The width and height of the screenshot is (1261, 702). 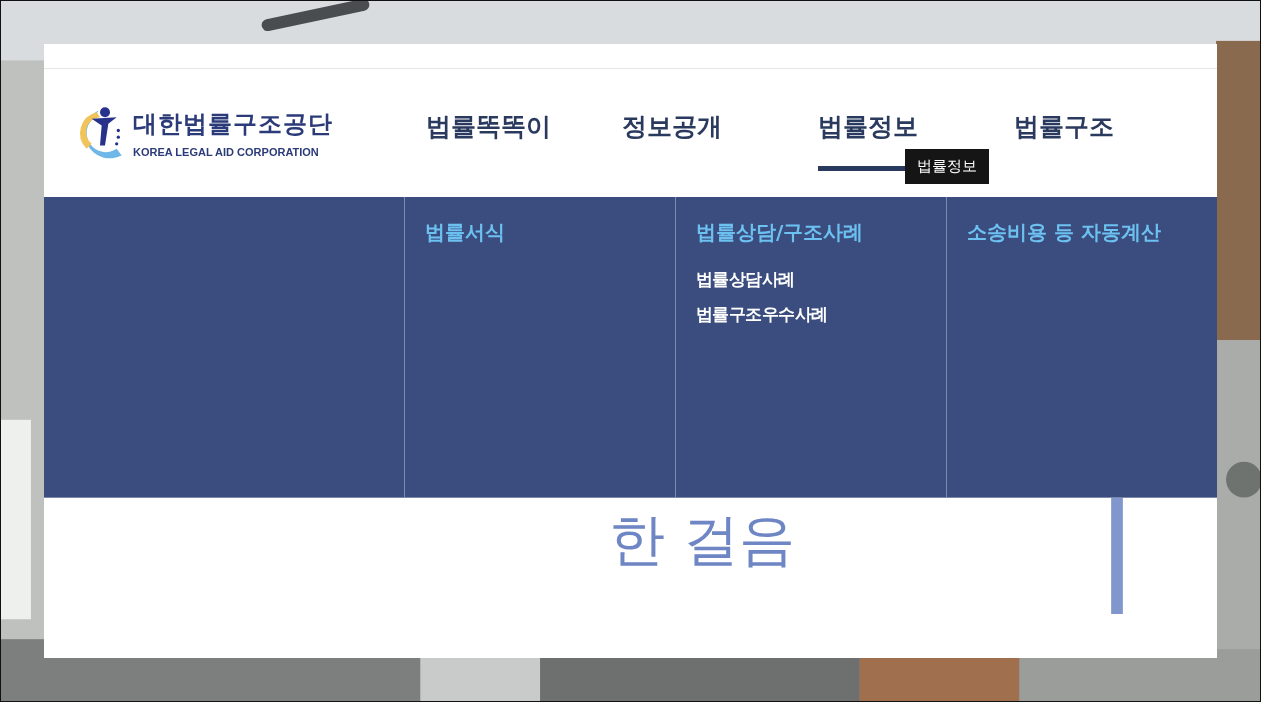 I want to click on logo-subtitle: KOREA LEGAL AID CORPORATION, so click(x=226, y=152).